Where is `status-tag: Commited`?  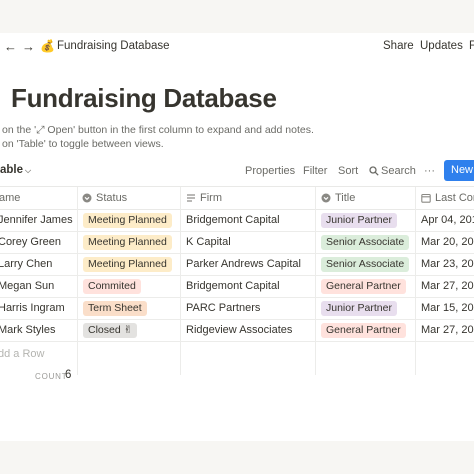 status-tag: Commited is located at coordinates (112, 286).